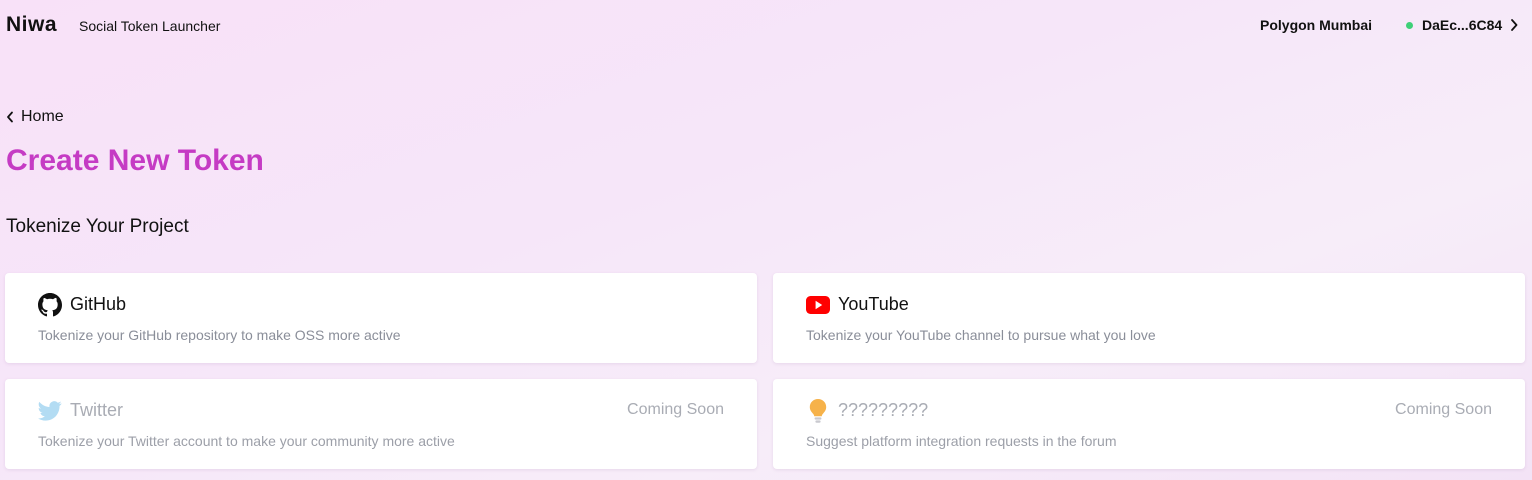 The width and height of the screenshot is (1532, 480). What do you see at coordinates (883, 410) in the screenshot?
I see `platform-name: ?????????` at bounding box center [883, 410].